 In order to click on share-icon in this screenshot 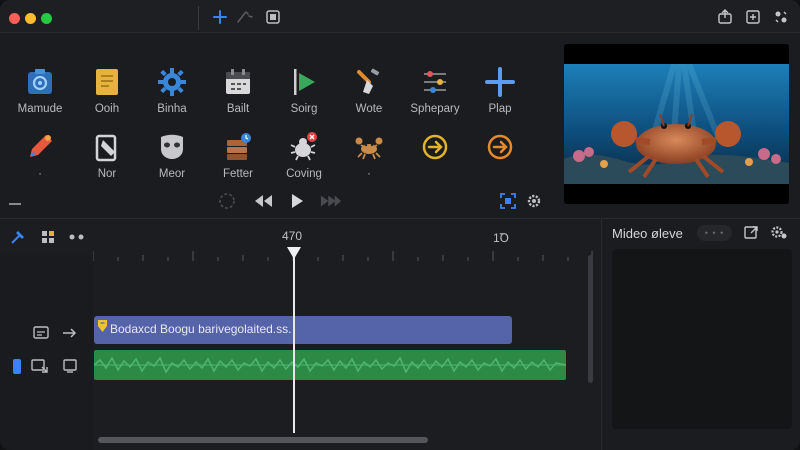, I will do `click(725, 17)`.